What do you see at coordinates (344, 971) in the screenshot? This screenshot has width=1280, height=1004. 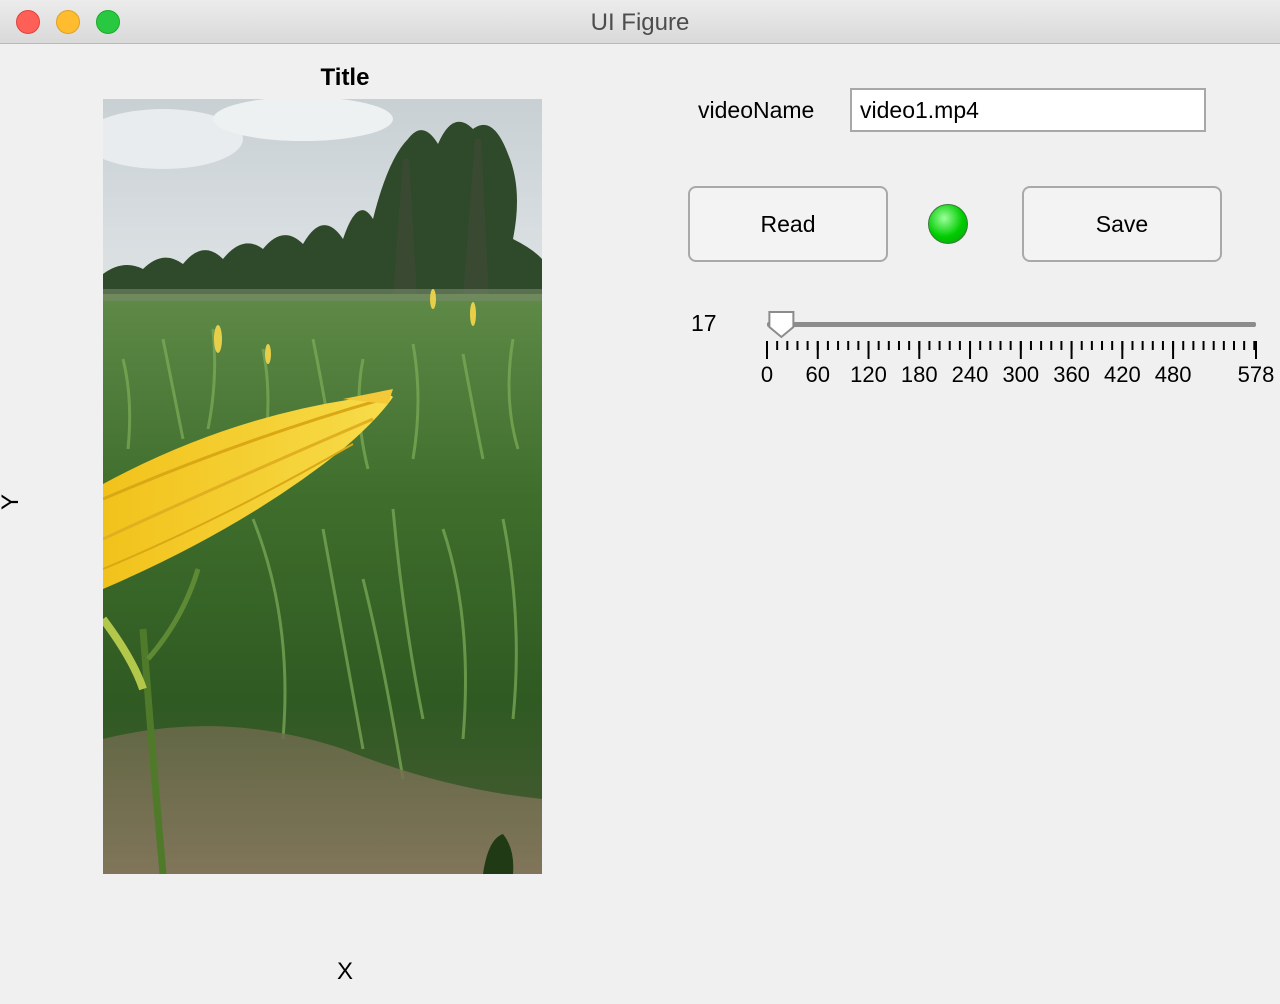 I see `x-axis-label: X` at bounding box center [344, 971].